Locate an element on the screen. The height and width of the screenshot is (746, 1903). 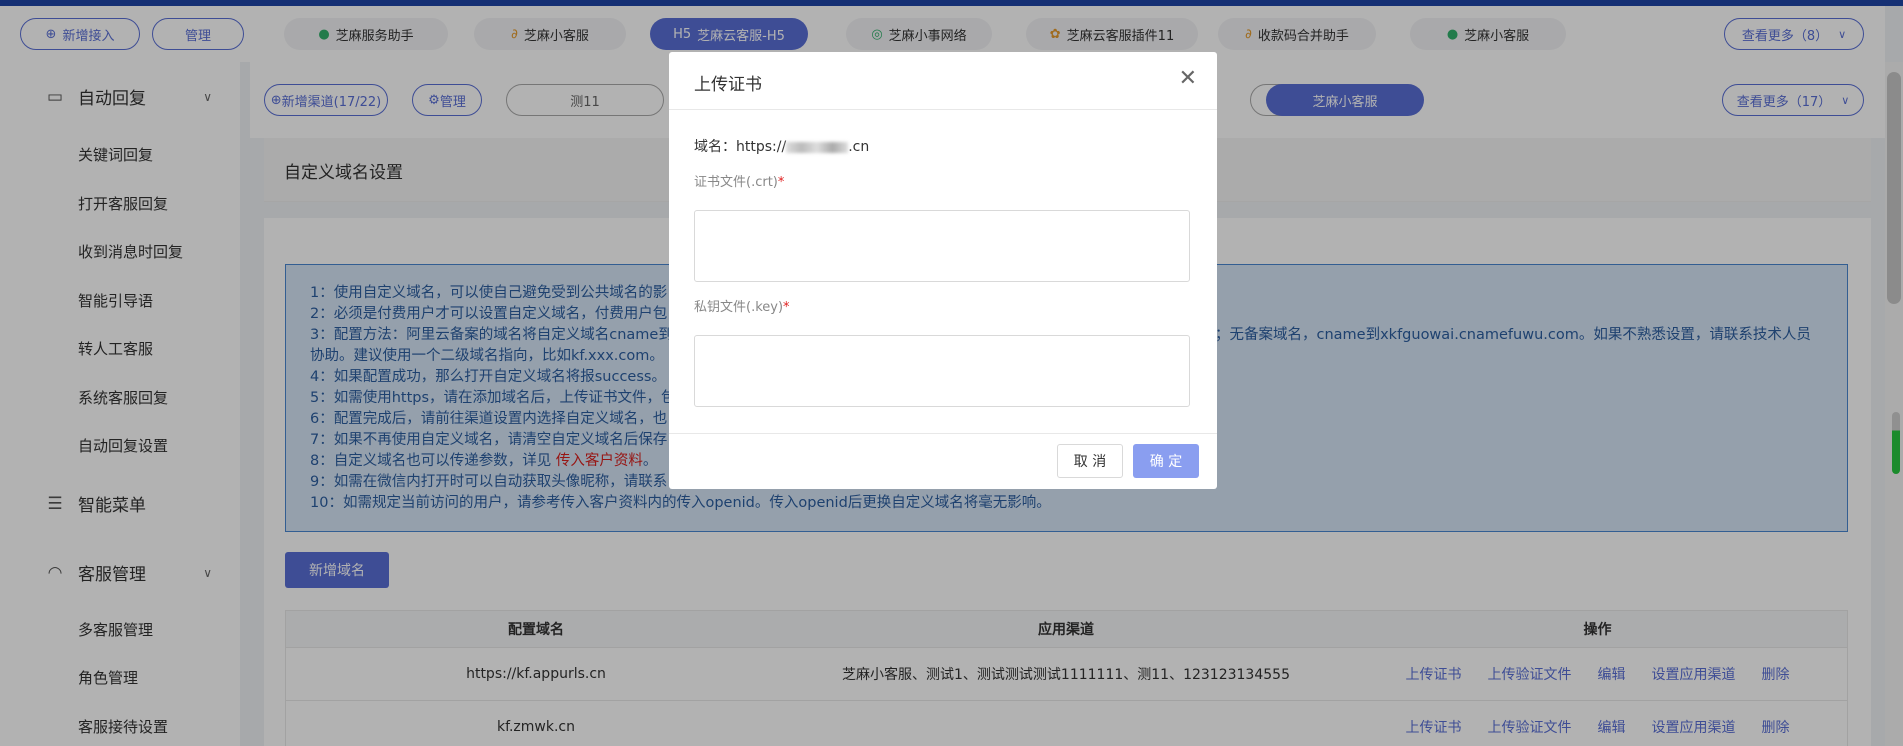
dialog-header: 上传证书 ✕ is located at coordinates (943, 81).